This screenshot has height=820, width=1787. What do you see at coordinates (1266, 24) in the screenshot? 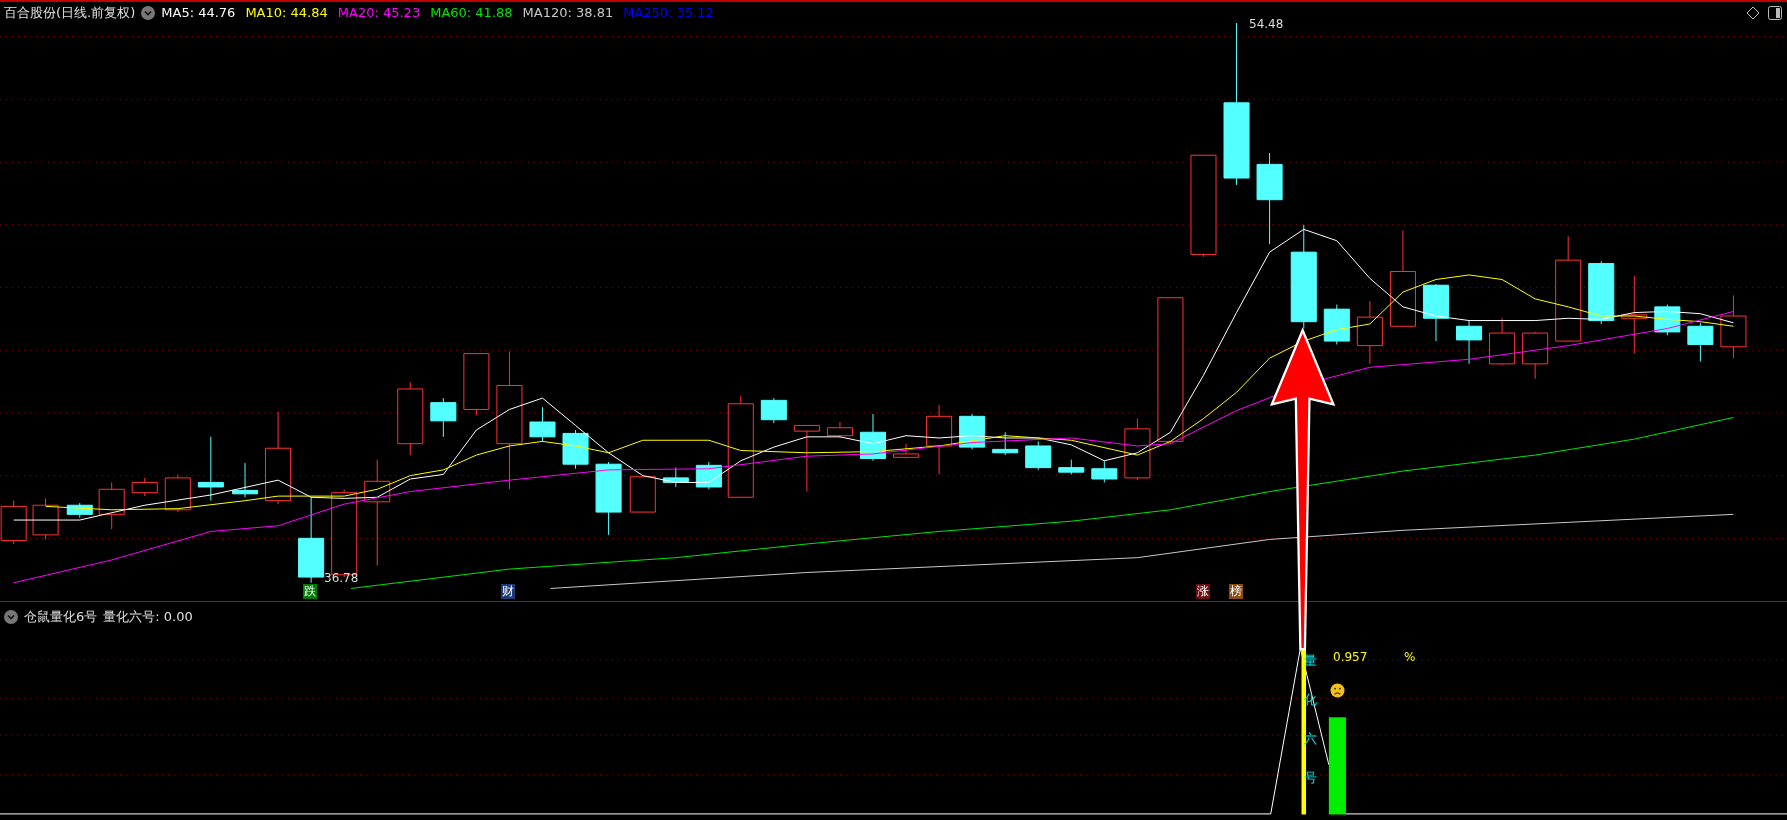
I see `high-price-label: 54.48` at bounding box center [1266, 24].